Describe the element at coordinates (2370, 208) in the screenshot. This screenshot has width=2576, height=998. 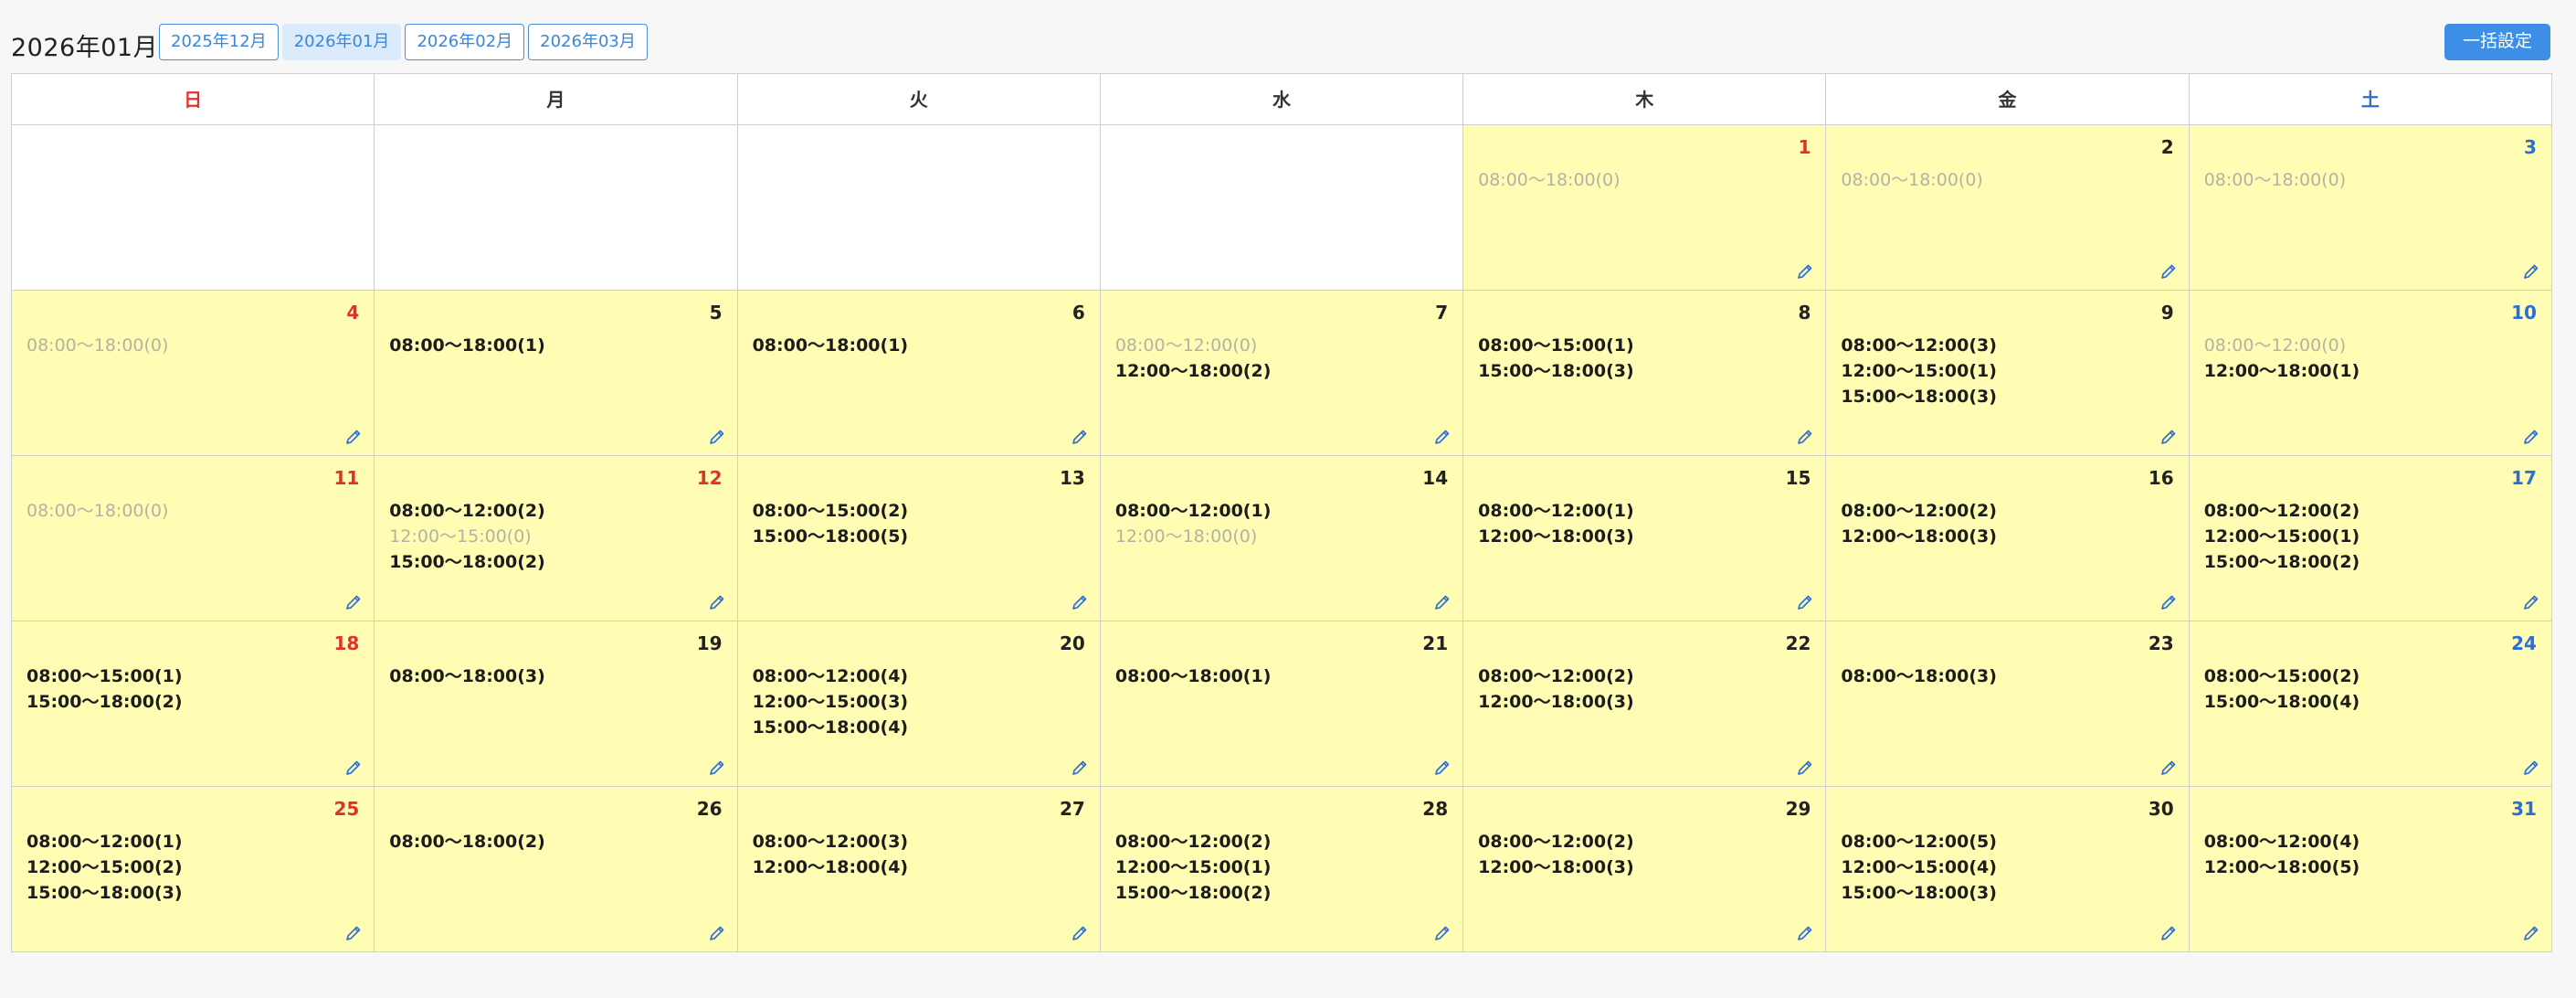
I see `day-cell-3: 3 08:00〜18:00(0)` at that location.